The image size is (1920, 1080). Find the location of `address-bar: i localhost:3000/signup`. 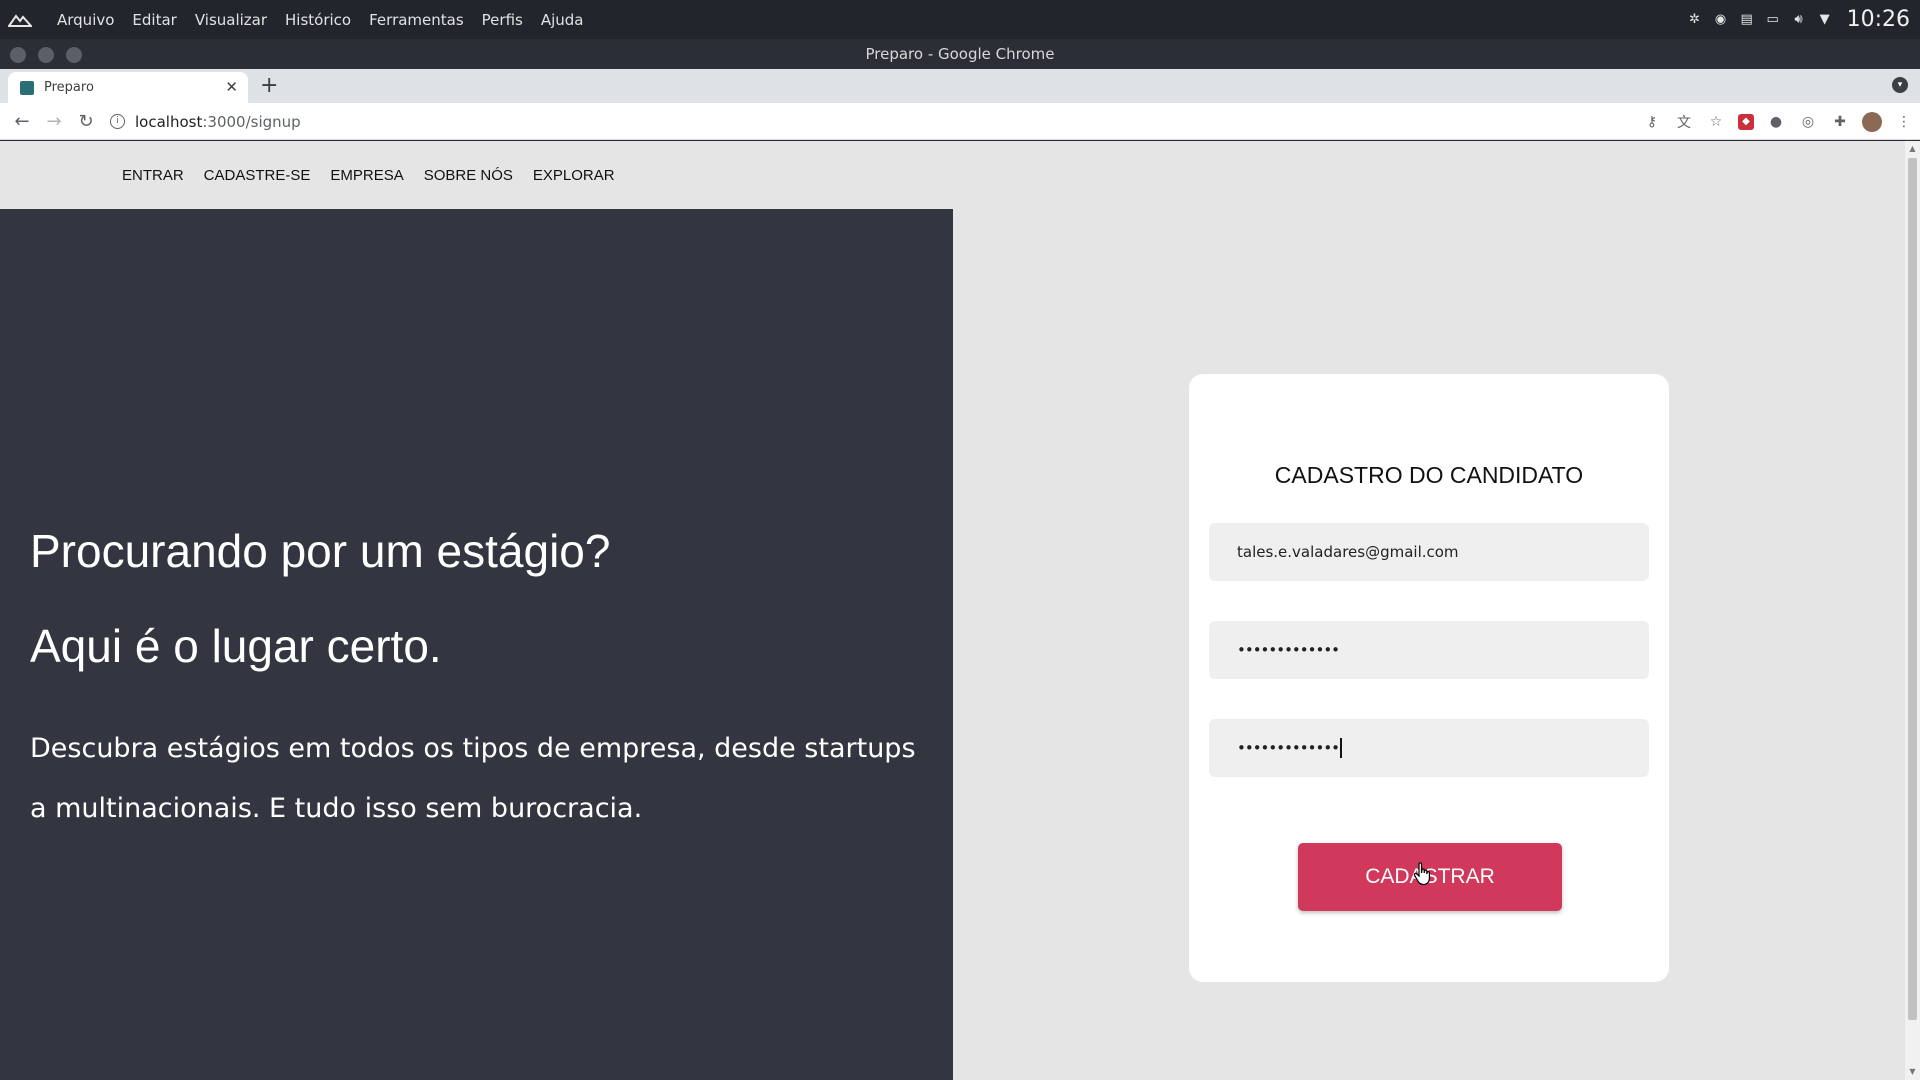

address-bar: i localhost:3000/signup is located at coordinates (900, 121).